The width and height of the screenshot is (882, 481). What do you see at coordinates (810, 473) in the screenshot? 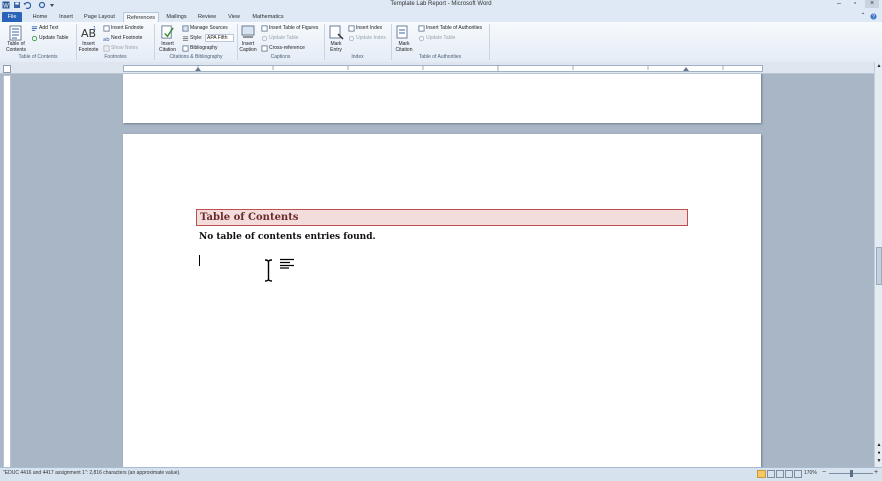
I see `zoom-level: 170%` at bounding box center [810, 473].